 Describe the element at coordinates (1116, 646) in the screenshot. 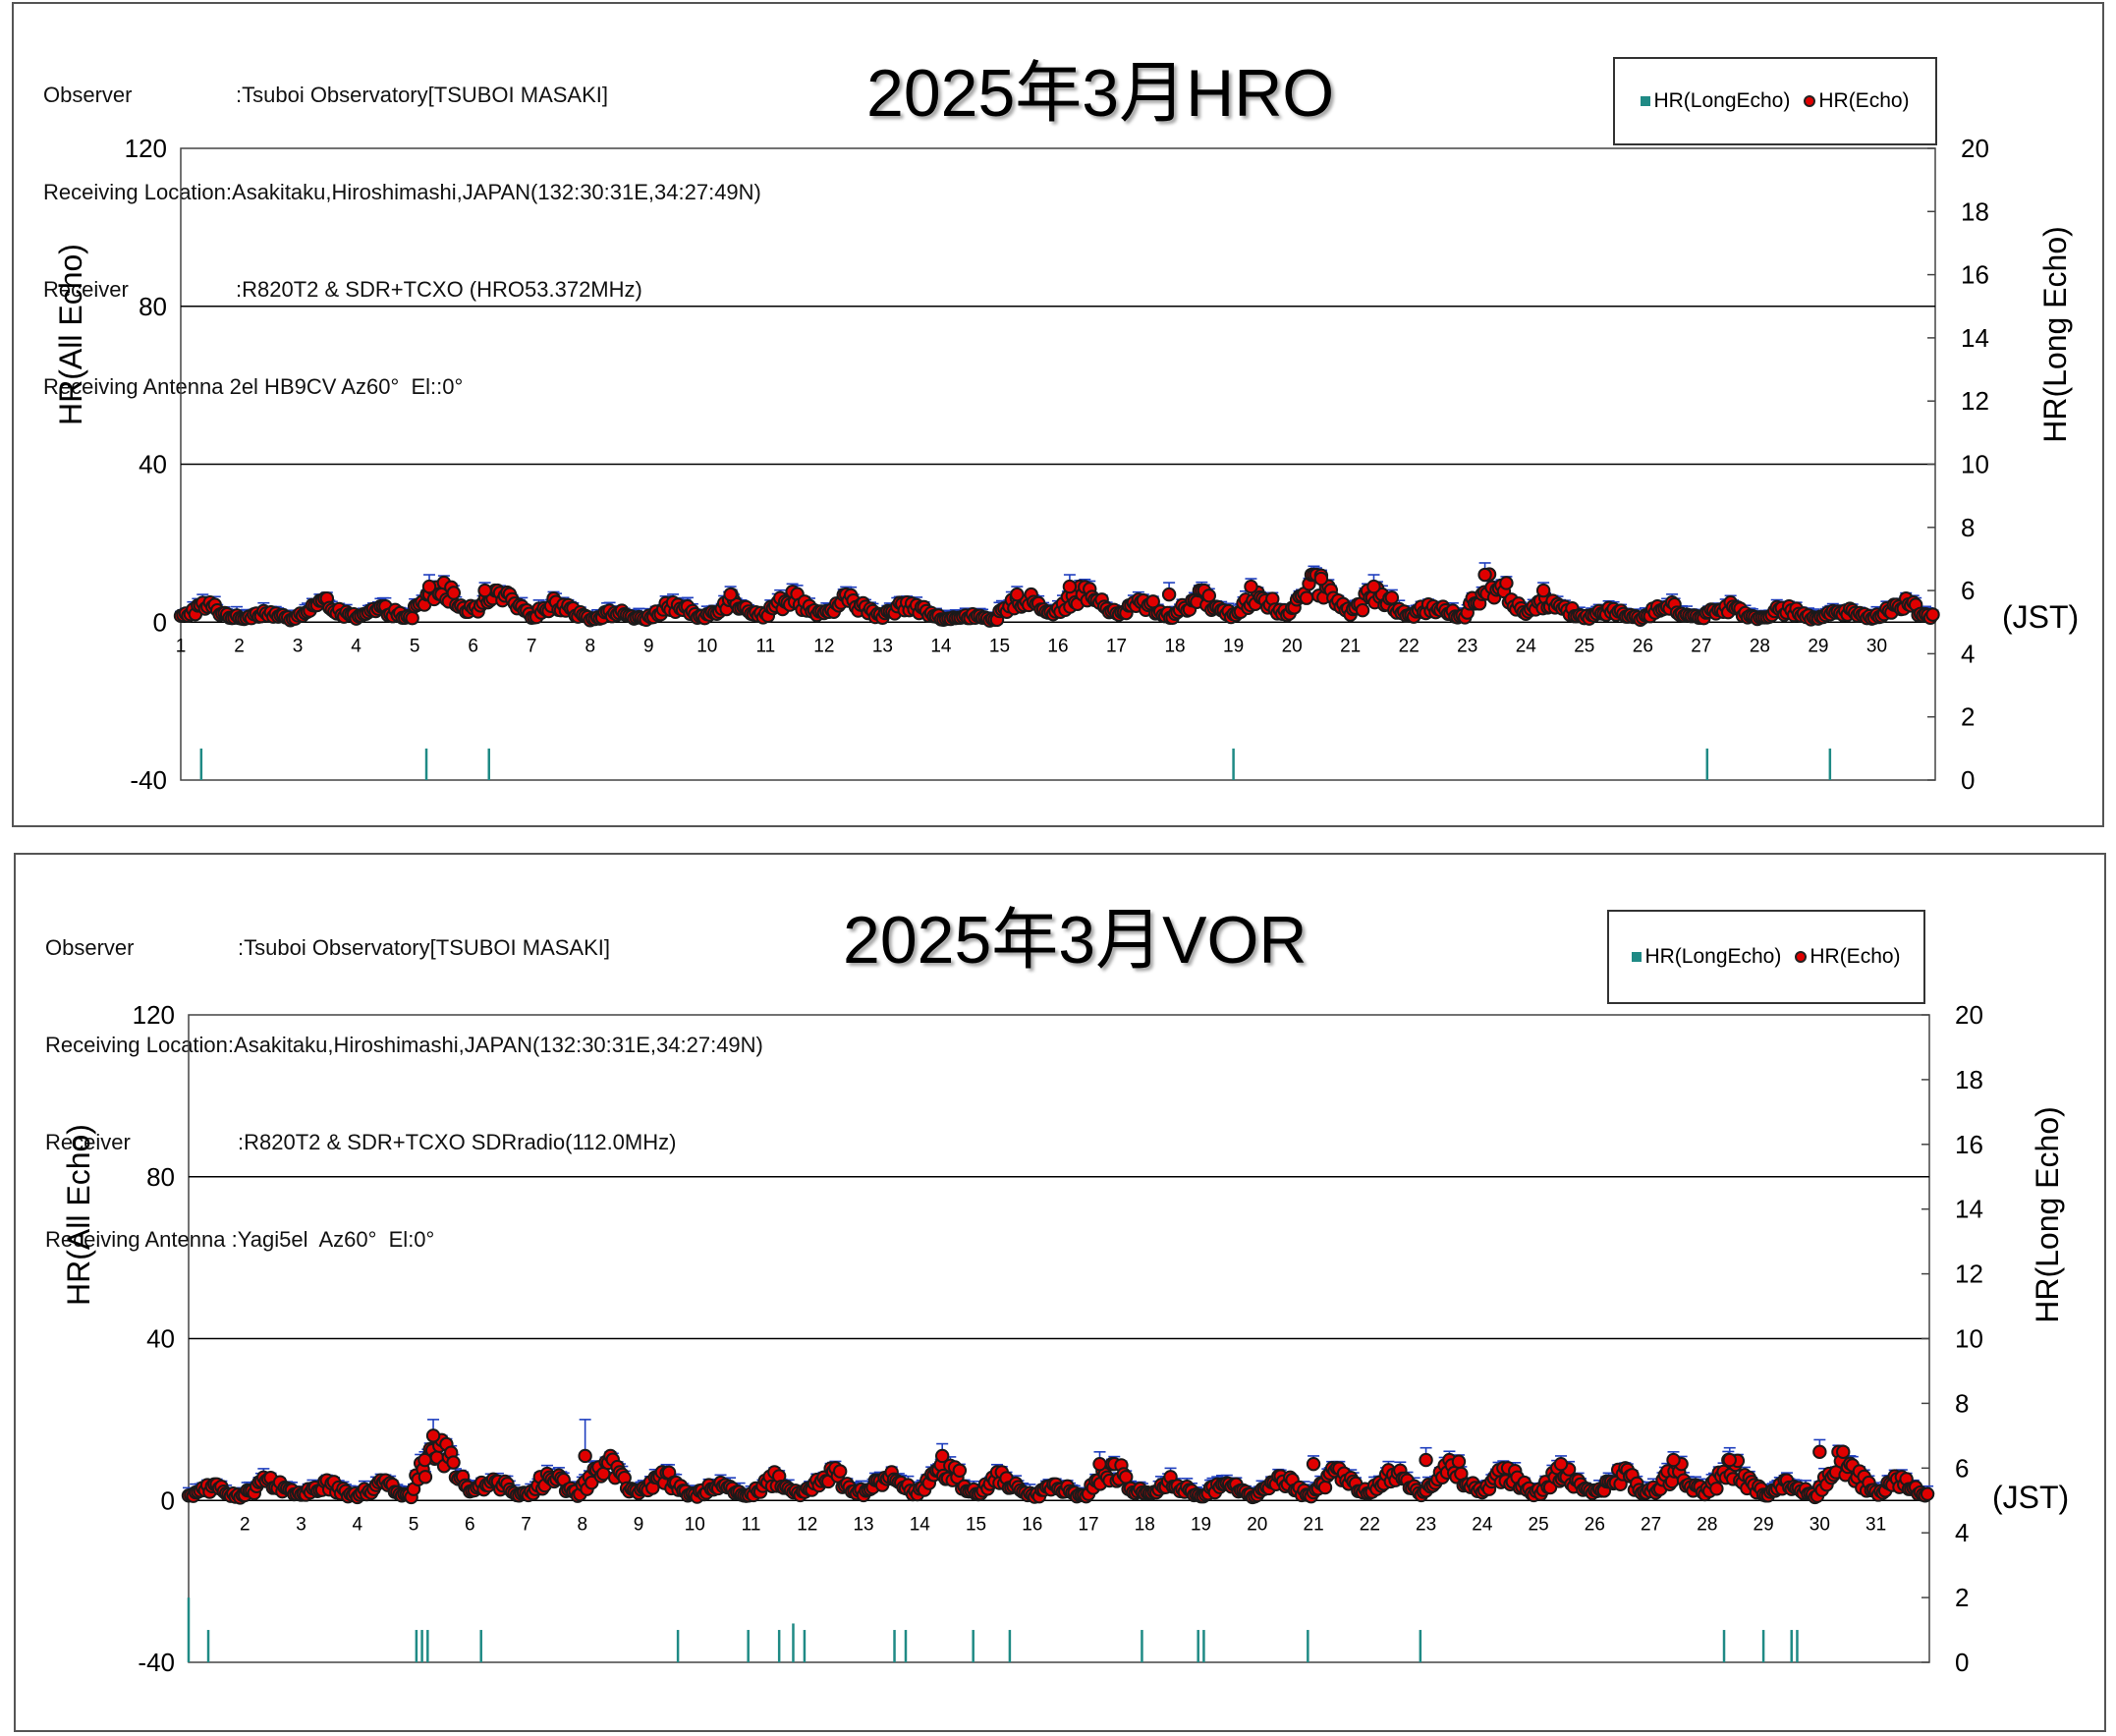

I see `x-tick-label: 17` at that location.